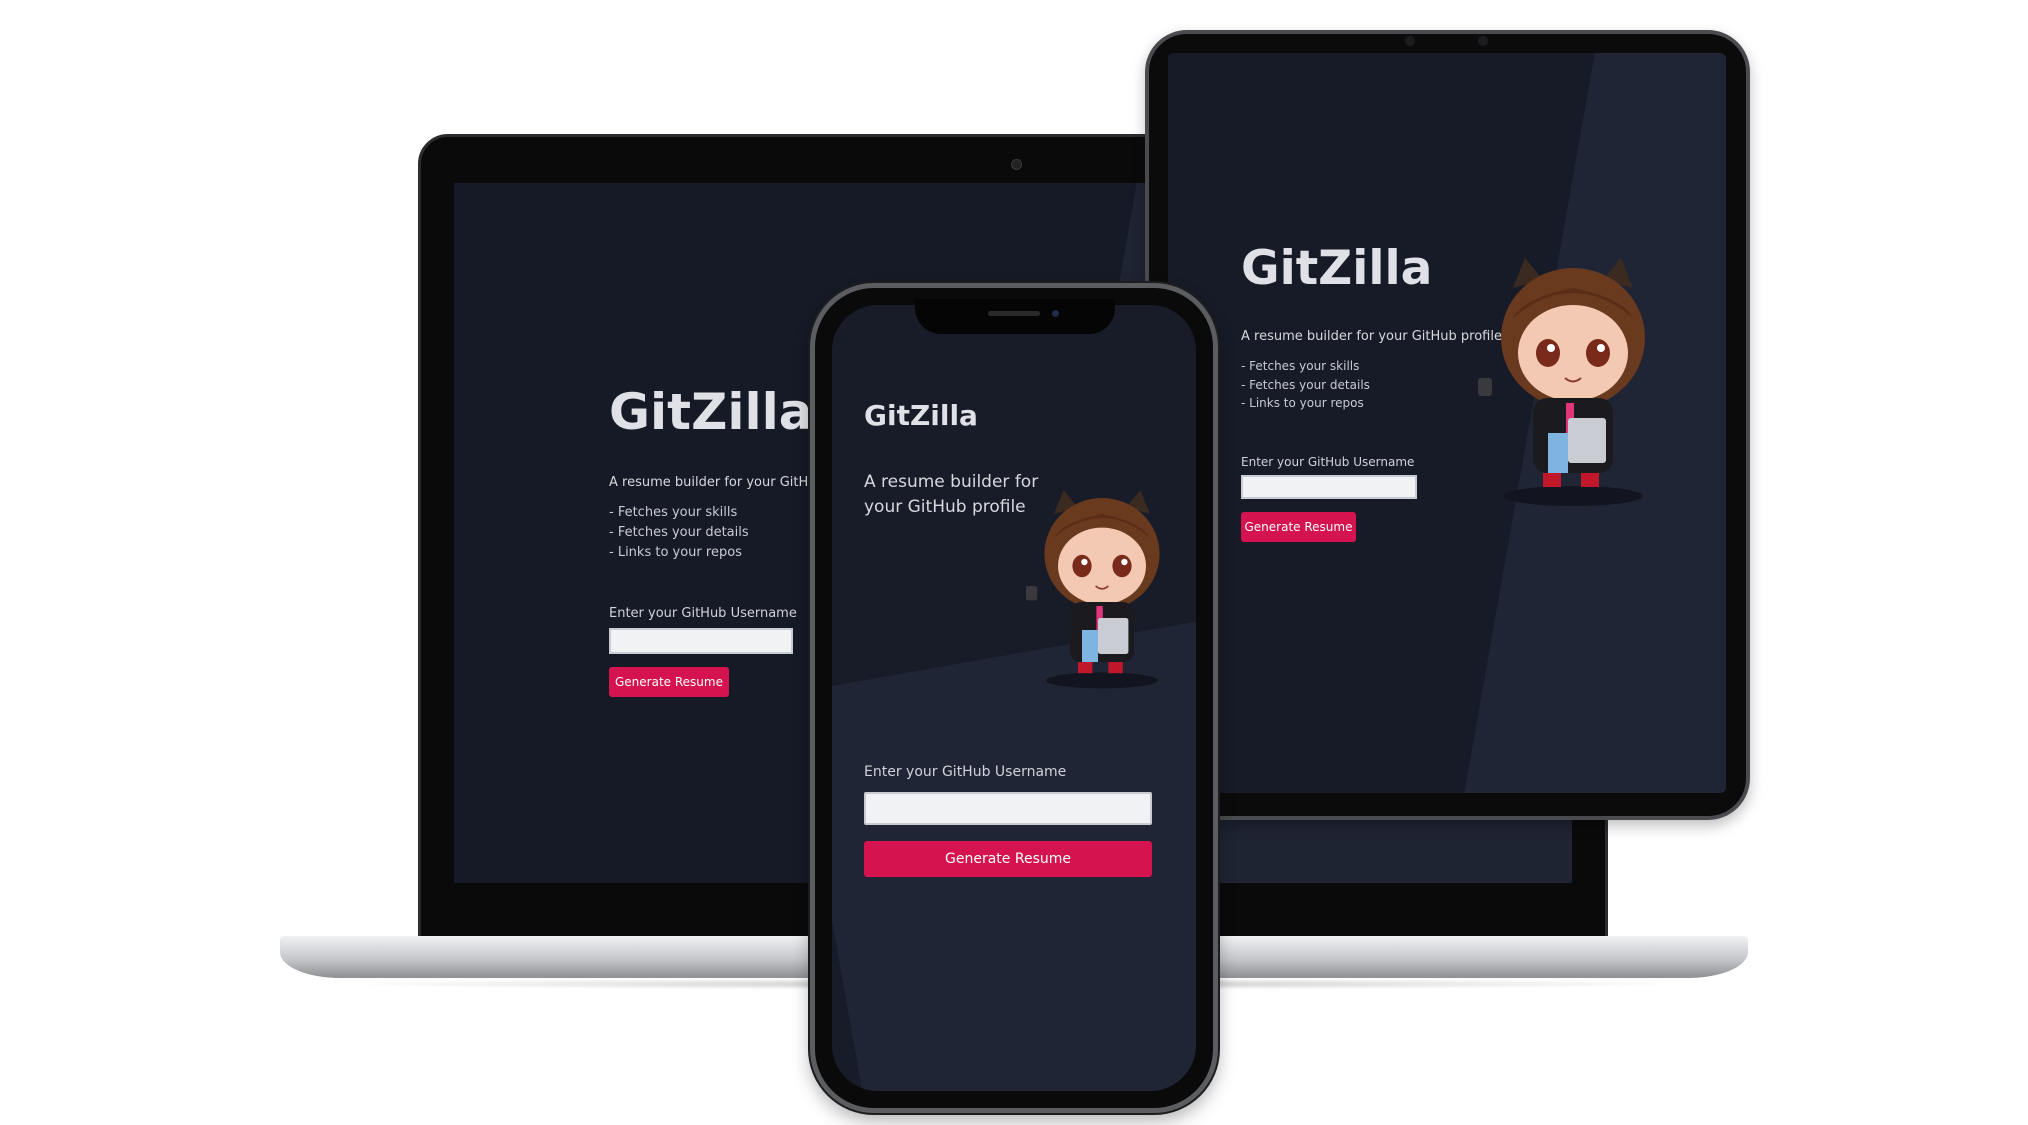 The image size is (2028, 1125). What do you see at coordinates (1008, 808) in the screenshot?
I see `phone-username-input` at bounding box center [1008, 808].